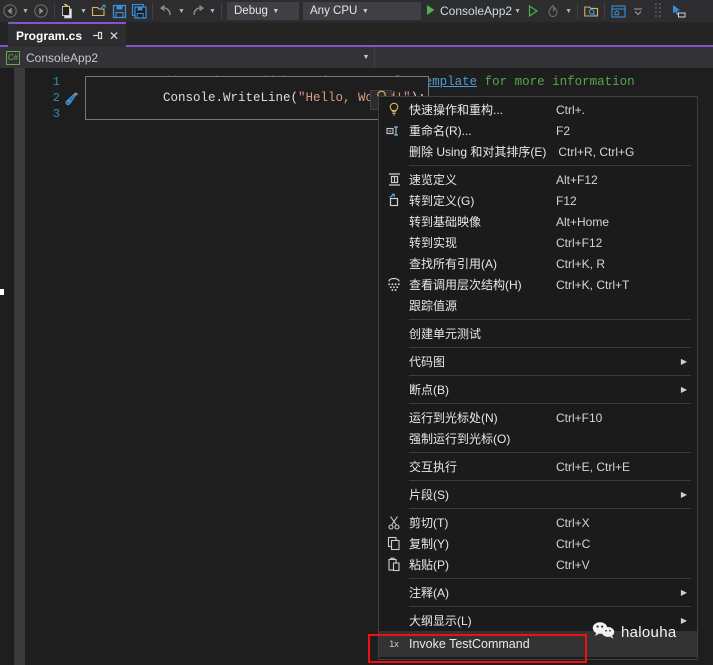 The height and width of the screenshot is (665, 713). Describe the element at coordinates (430, 11) in the screenshot. I see `play-triangle-icon` at that location.